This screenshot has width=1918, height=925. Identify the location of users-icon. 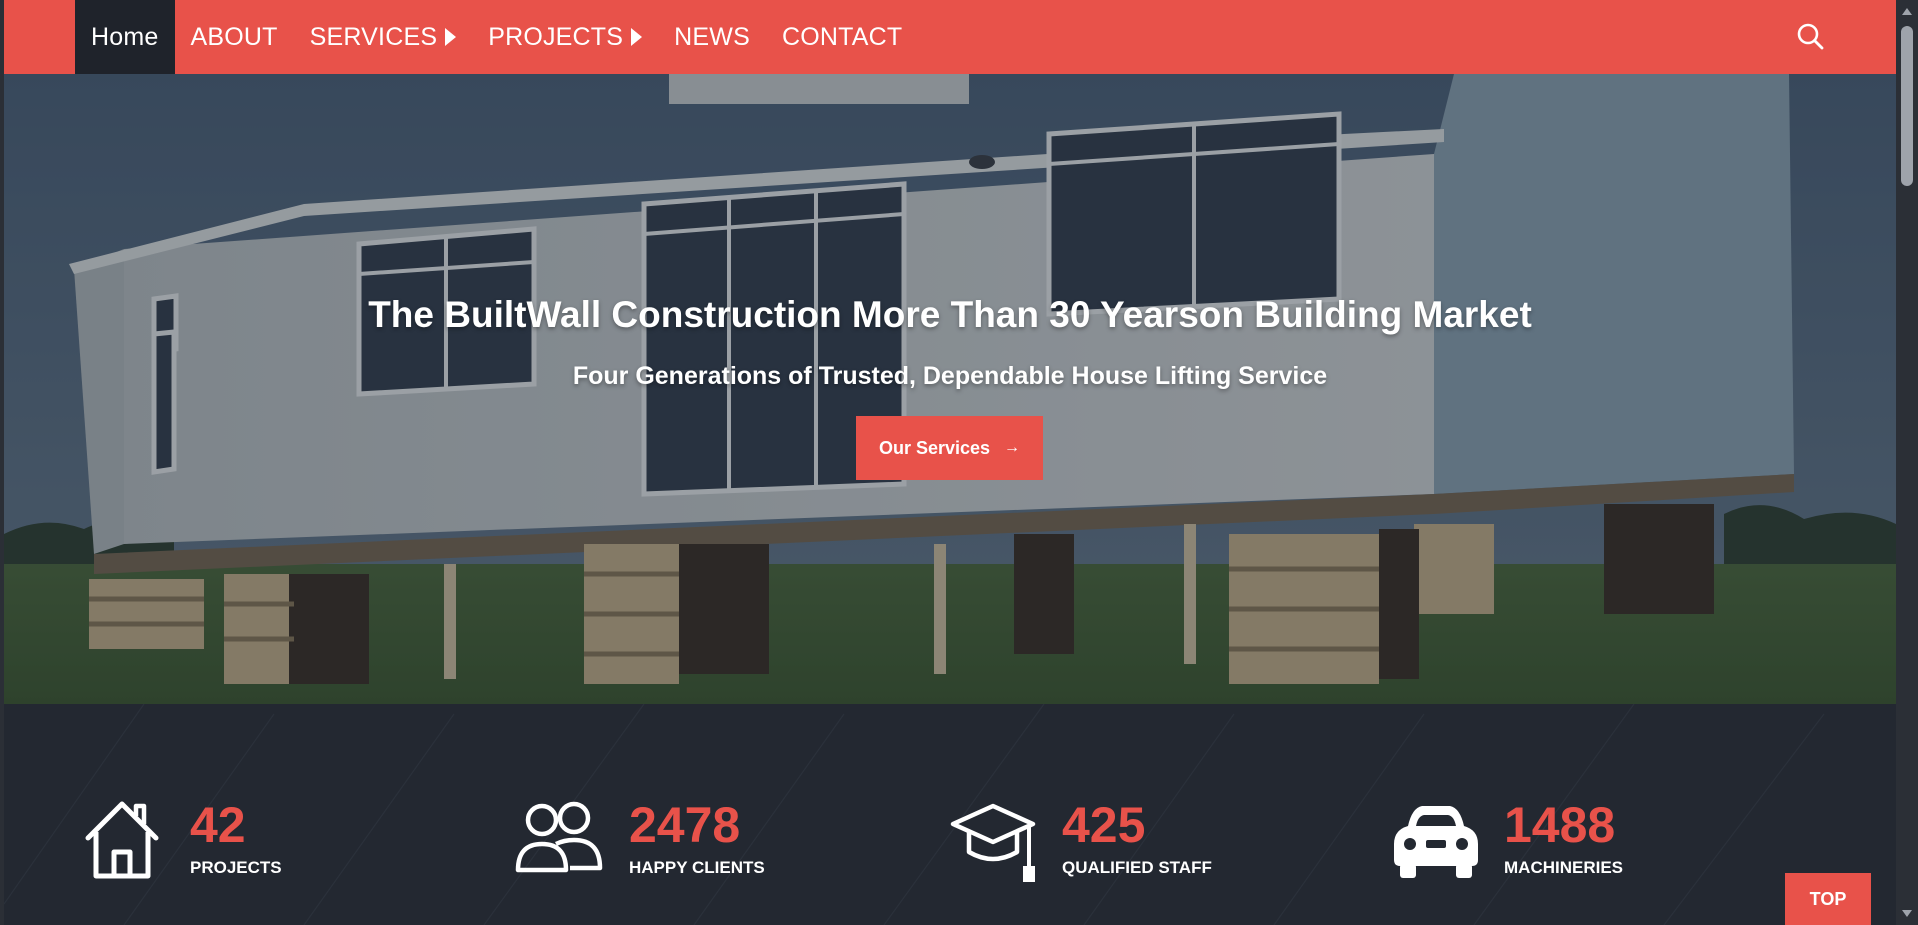
(559, 837).